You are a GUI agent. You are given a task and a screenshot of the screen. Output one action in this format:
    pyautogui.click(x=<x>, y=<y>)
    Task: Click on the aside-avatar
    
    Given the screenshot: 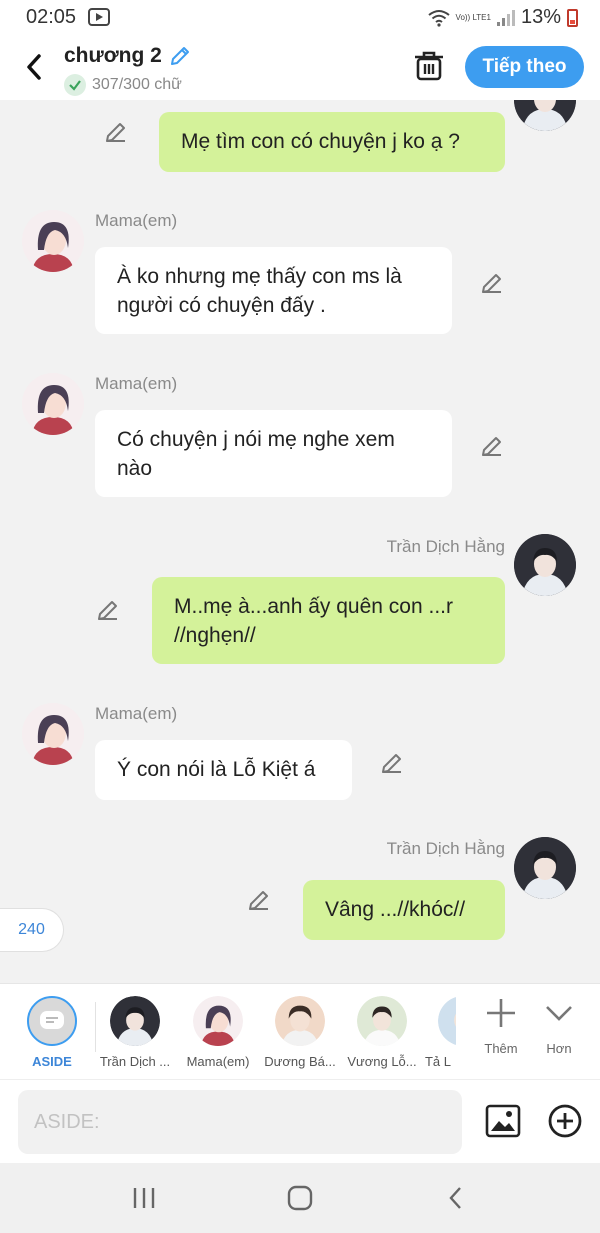 What is the action you would take?
    pyautogui.click(x=52, y=1021)
    